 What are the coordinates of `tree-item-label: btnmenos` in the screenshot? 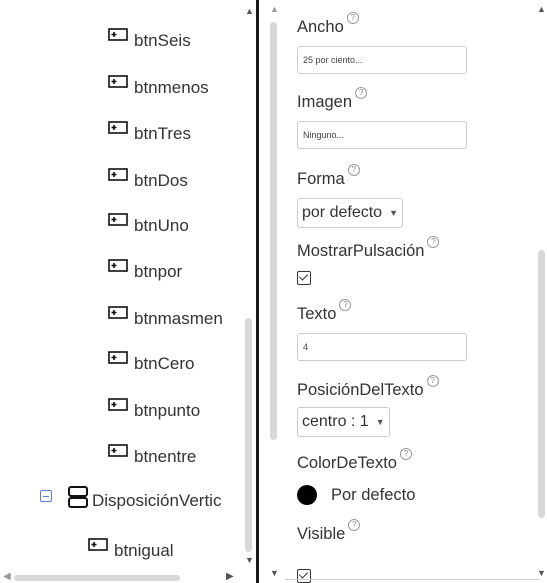 It's located at (171, 87).